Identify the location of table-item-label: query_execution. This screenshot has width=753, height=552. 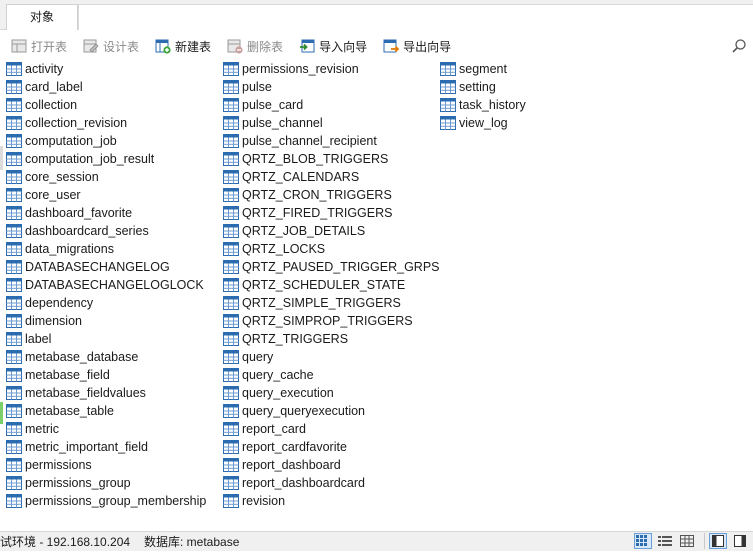
(288, 393).